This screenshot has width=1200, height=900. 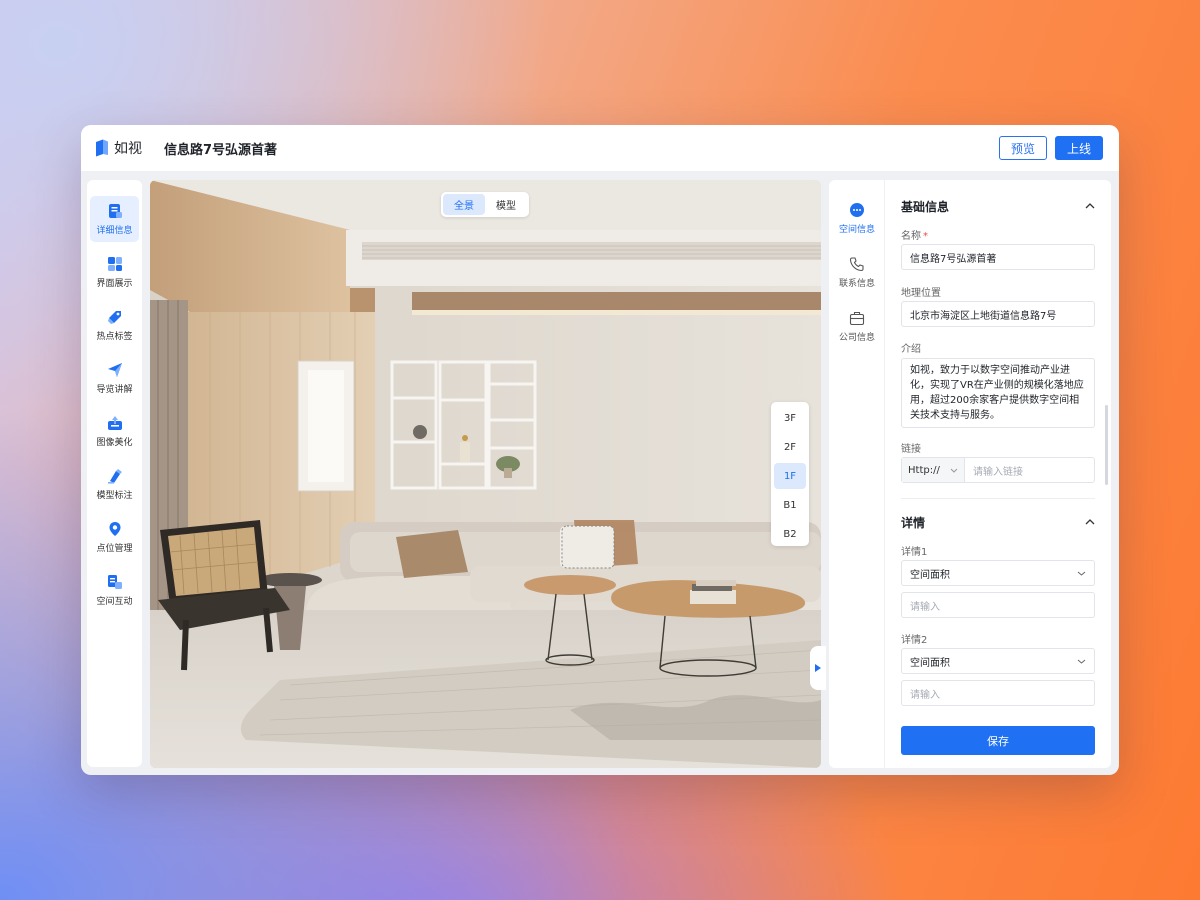 I want to click on left-sidebar: 详细信息 界面展示 热点标签 导览讲解 图像美化 模型标注 点位管理 空间互动, so click(x=114, y=473).